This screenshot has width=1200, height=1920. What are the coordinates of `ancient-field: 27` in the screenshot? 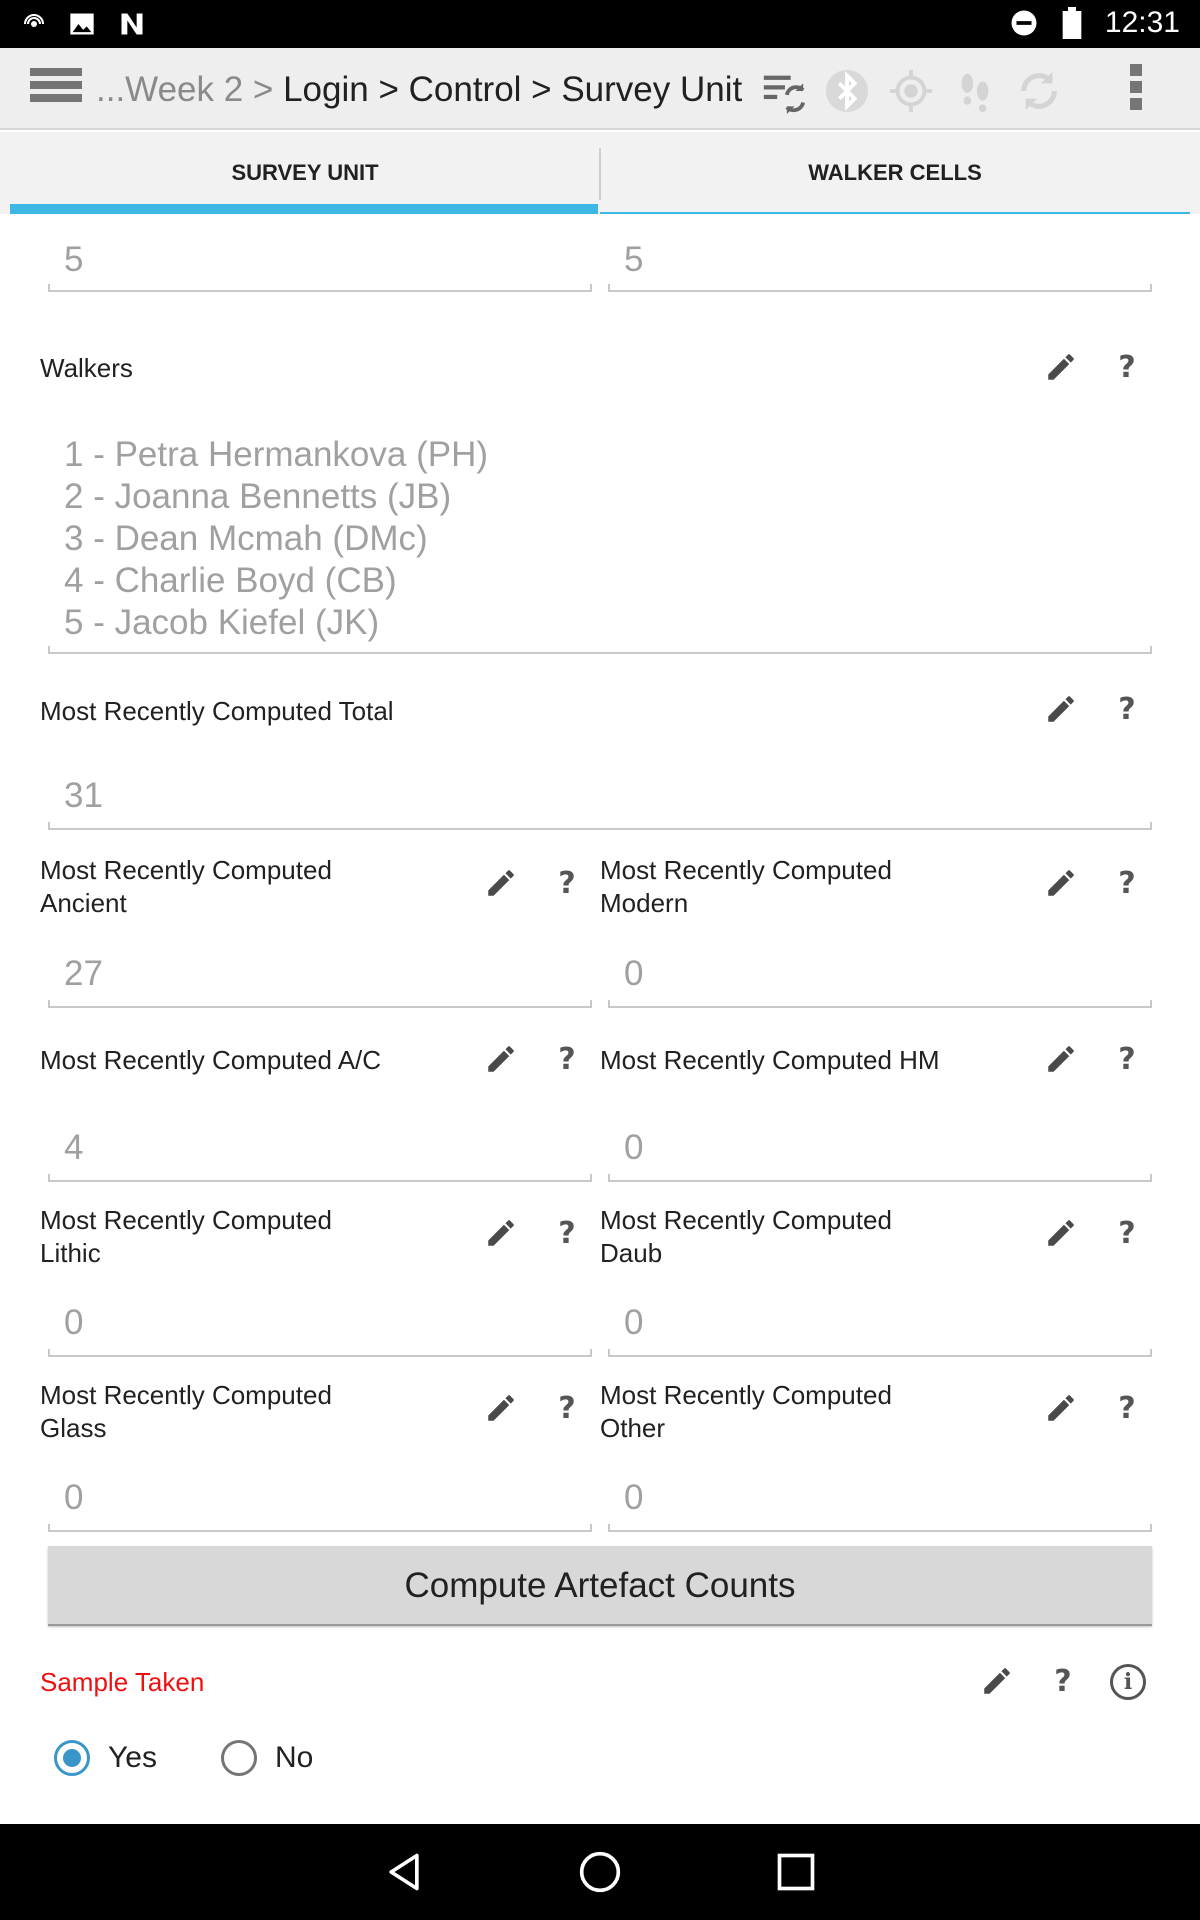 It's located at (320, 974).